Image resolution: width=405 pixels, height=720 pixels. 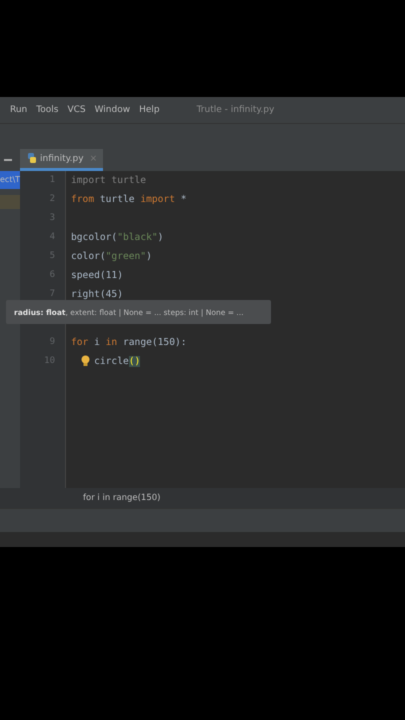 I want to click on menu-item: Help, so click(x=149, y=110).